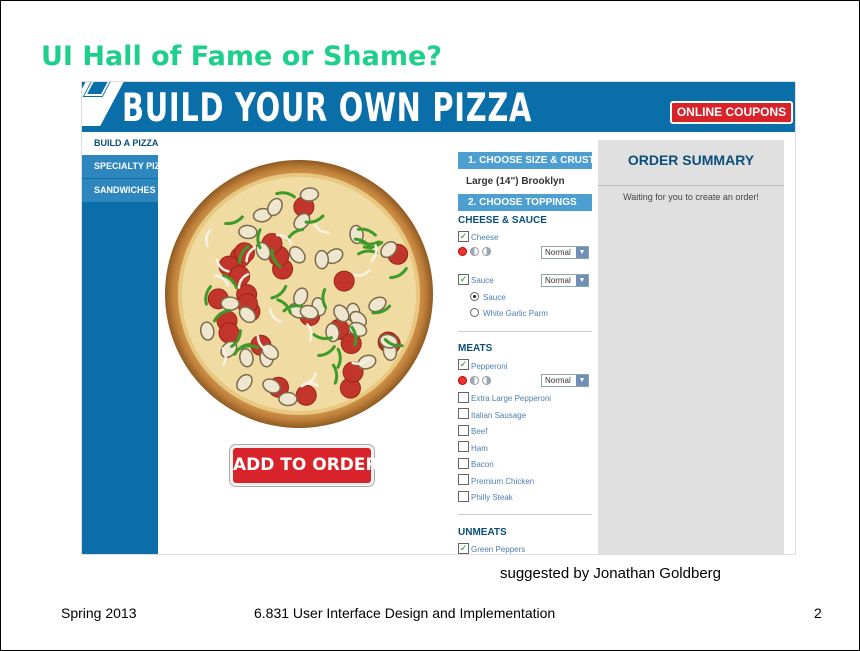 This screenshot has width=860, height=651. What do you see at coordinates (610, 573) in the screenshot?
I see `credit-text: suggested by Jonathan Goldberg` at bounding box center [610, 573].